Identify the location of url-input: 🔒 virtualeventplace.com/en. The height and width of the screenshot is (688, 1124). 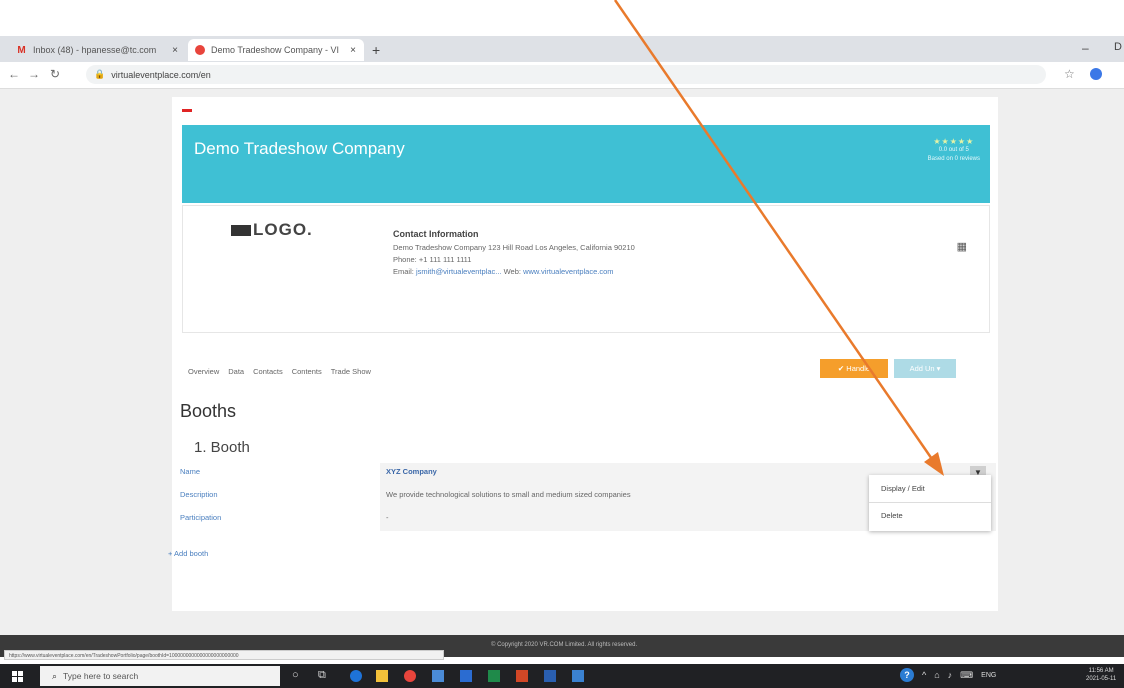
(566, 74).